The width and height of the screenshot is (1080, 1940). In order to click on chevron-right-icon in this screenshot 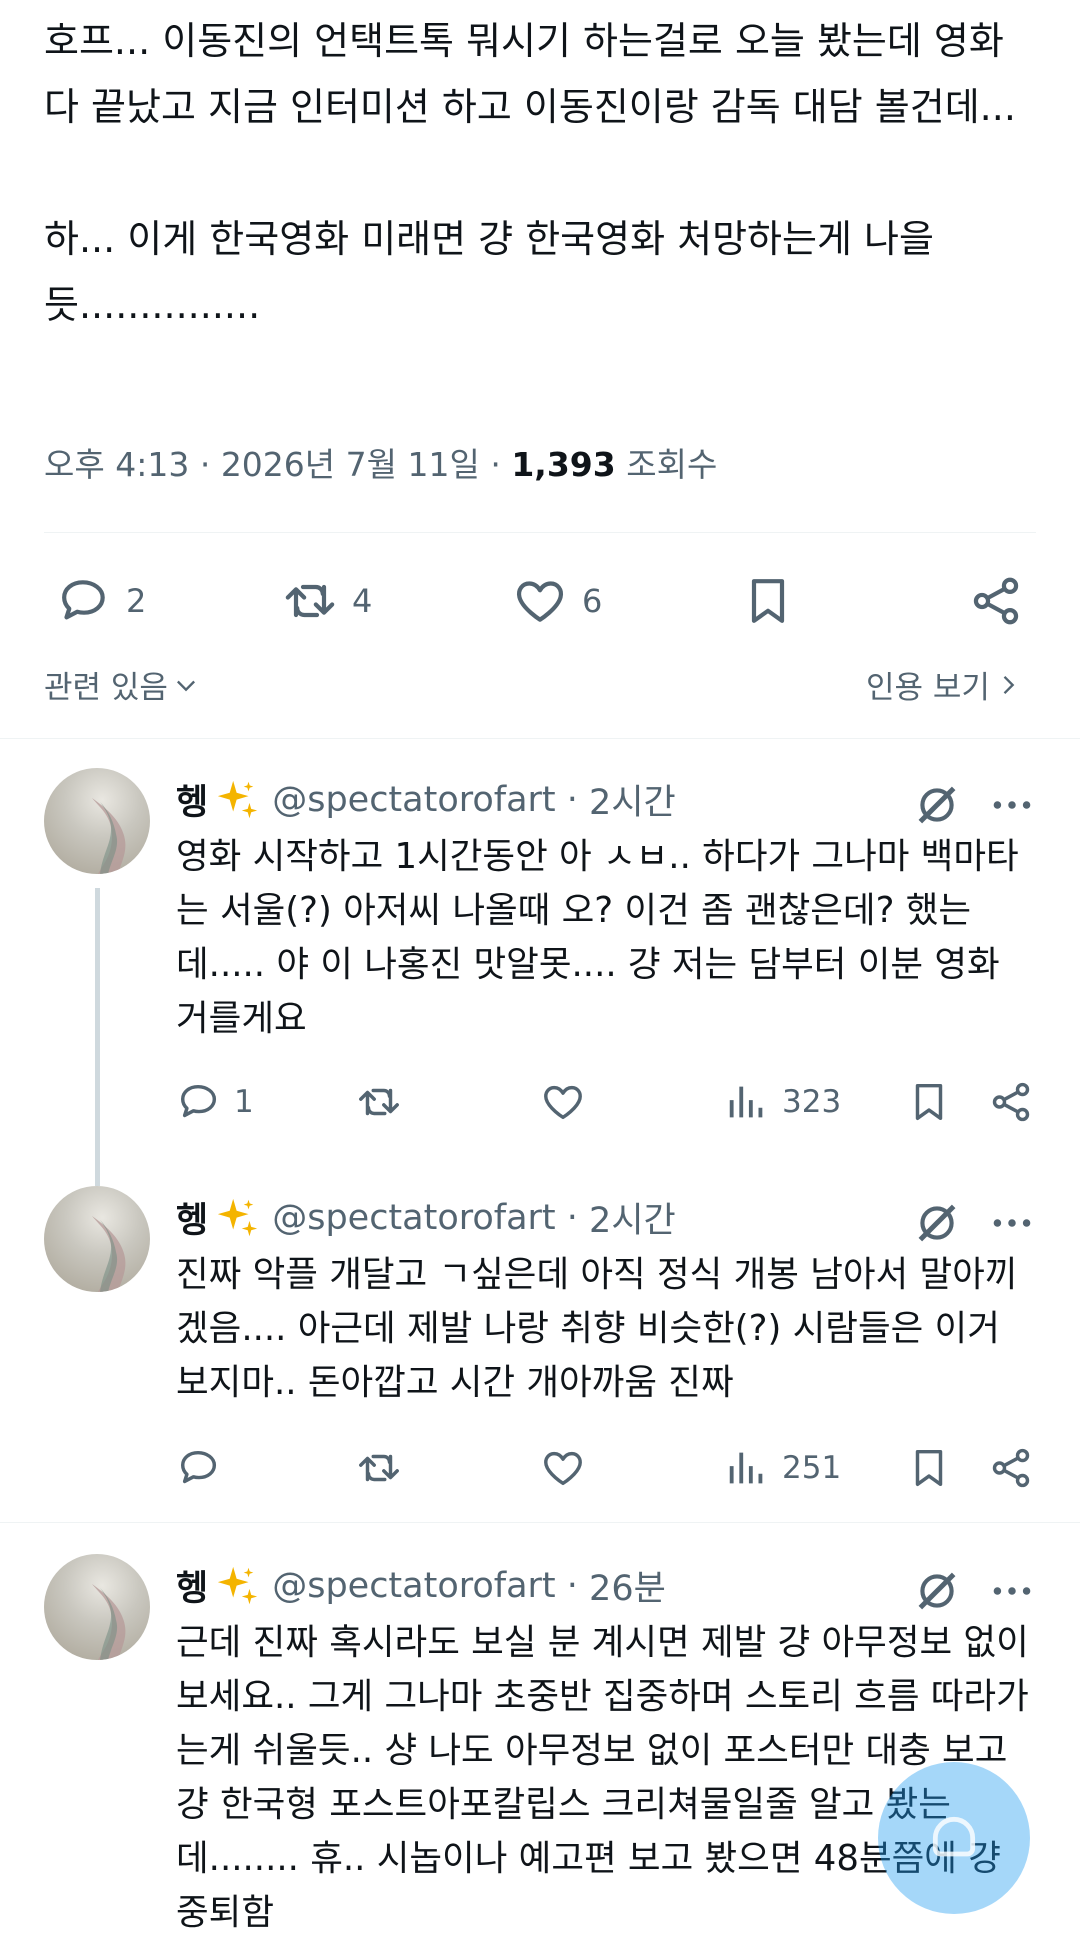, I will do `click(1009, 684)`.